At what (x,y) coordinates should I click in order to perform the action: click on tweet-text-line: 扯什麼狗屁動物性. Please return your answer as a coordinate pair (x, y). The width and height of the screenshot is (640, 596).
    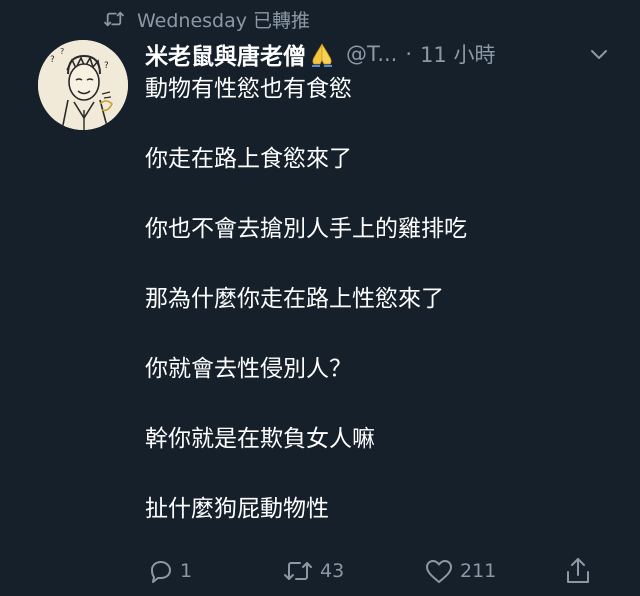
    Looking at the image, I should click on (237, 509).